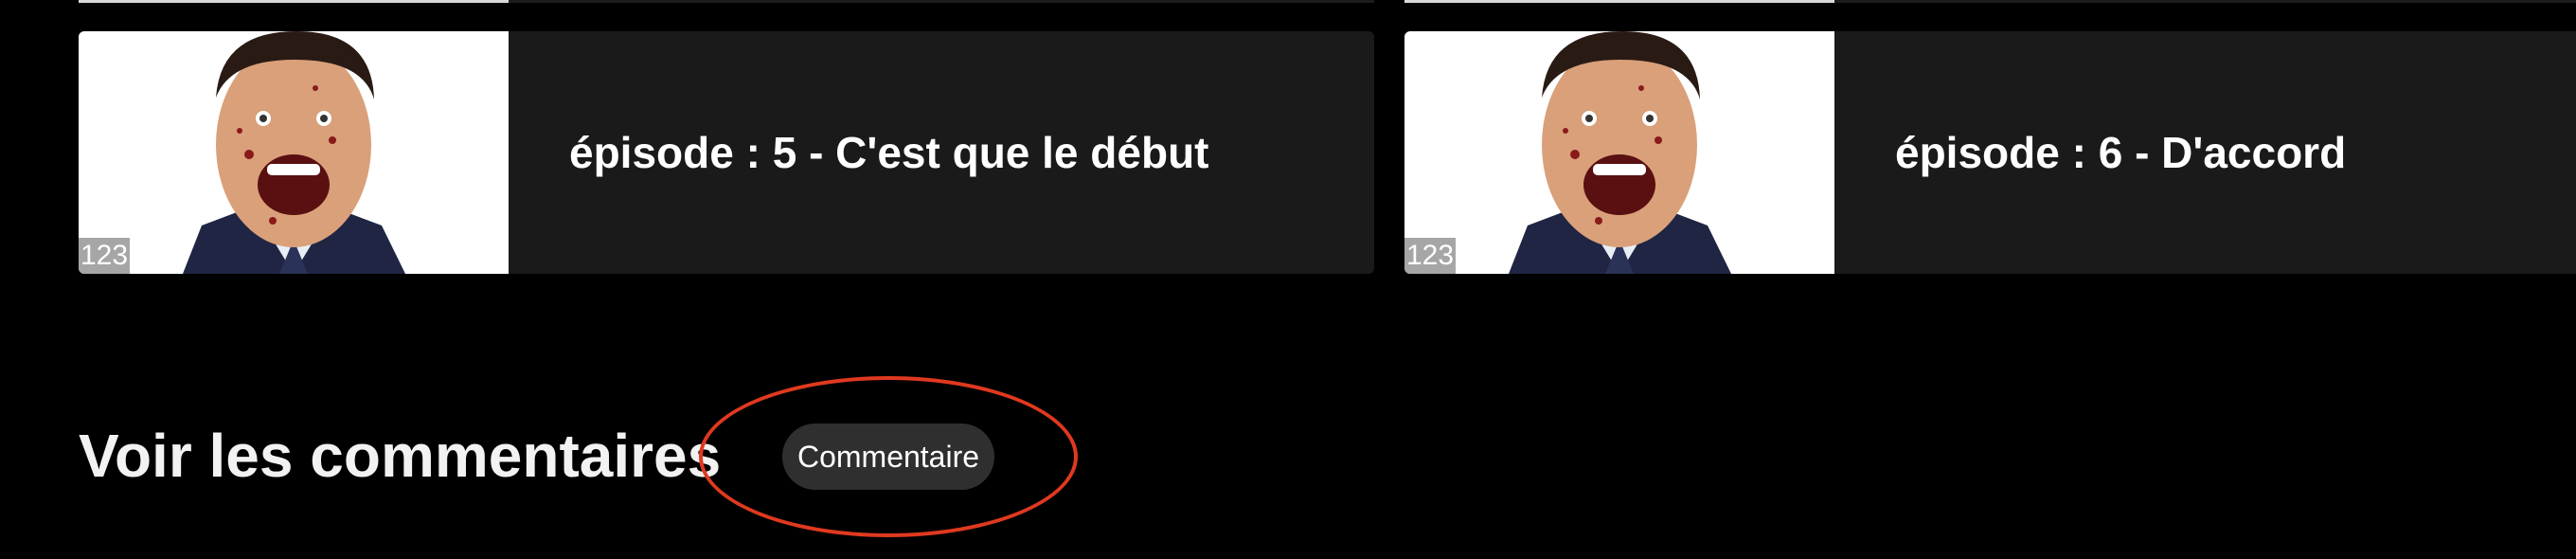 The height and width of the screenshot is (559, 2576). I want to click on comments-heading: Voir les commentaires, so click(400, 456).